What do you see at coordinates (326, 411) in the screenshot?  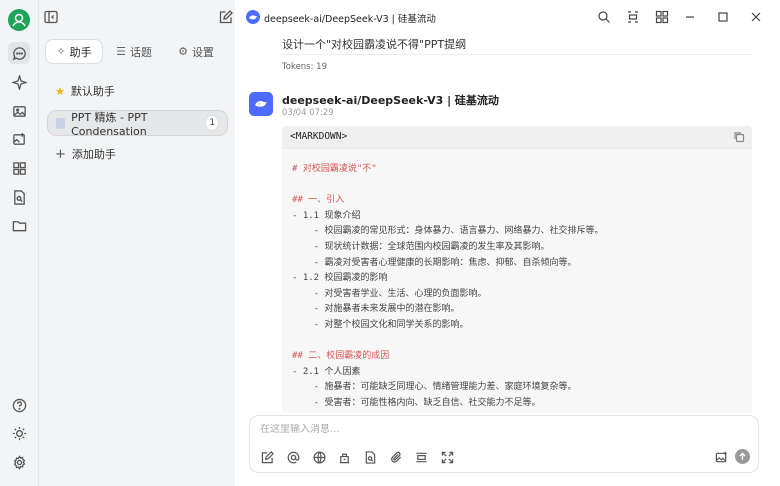 I see `code-line: - 2.2 环境因素` at bounding box center [326, 411].